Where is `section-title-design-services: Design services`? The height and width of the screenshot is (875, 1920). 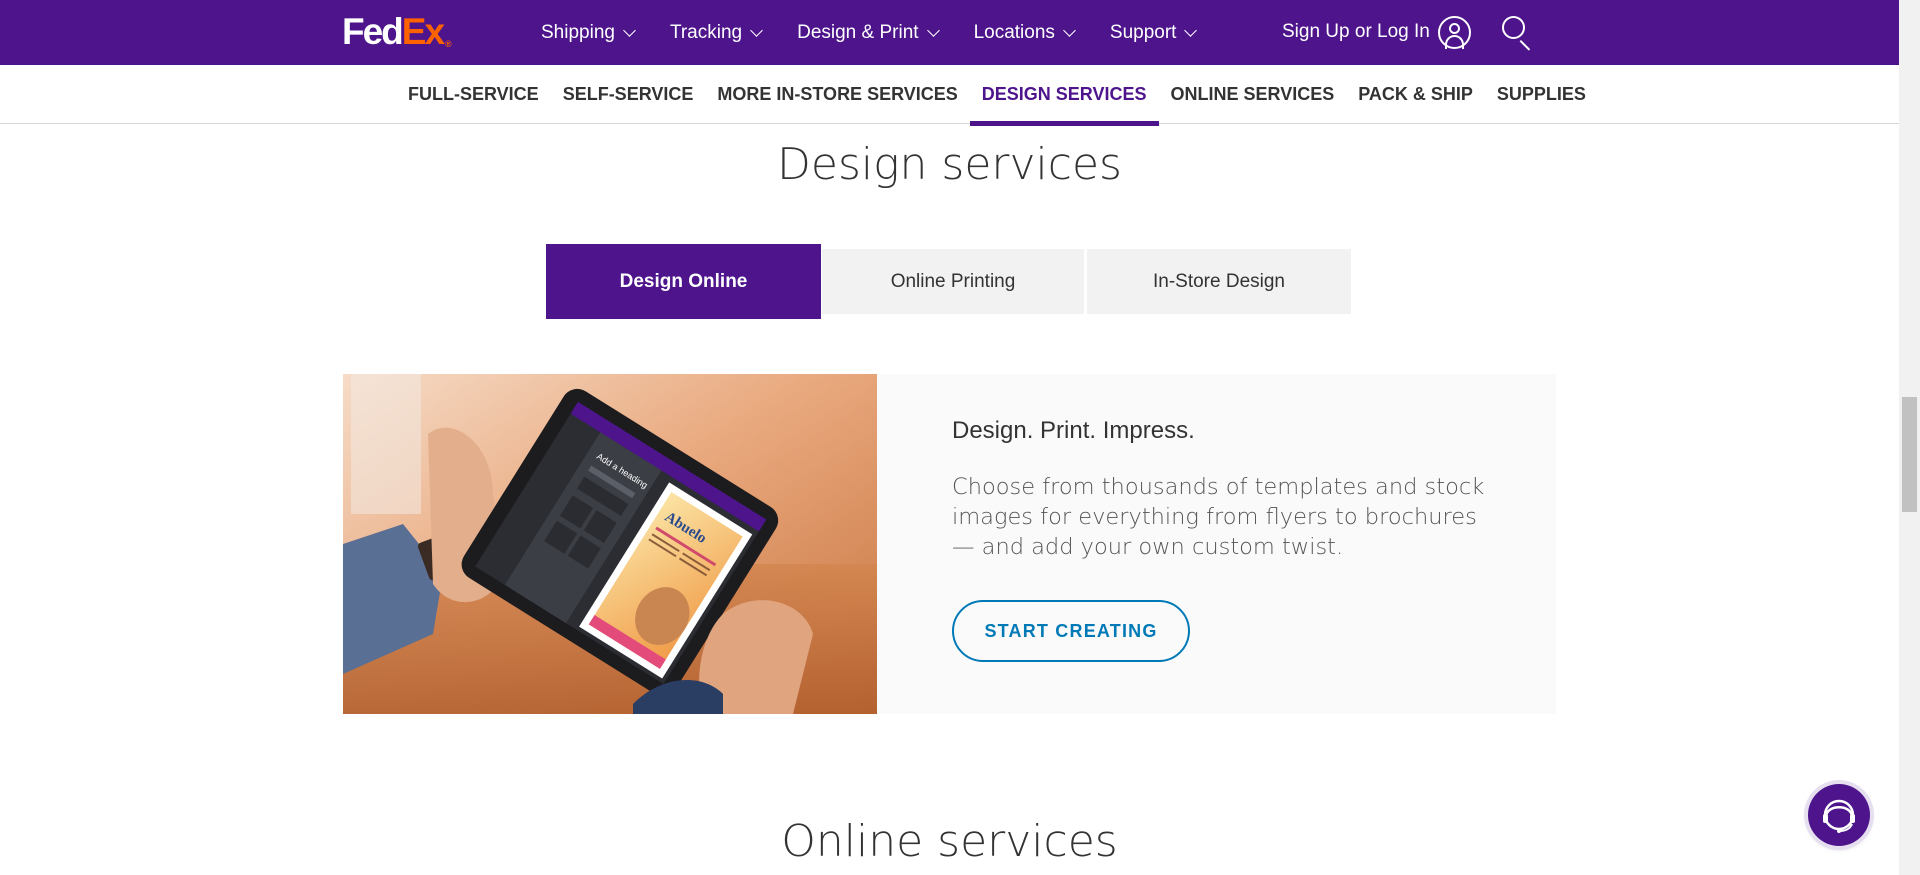 section-title-design-services: Design services is located at coordinates (949, 164).